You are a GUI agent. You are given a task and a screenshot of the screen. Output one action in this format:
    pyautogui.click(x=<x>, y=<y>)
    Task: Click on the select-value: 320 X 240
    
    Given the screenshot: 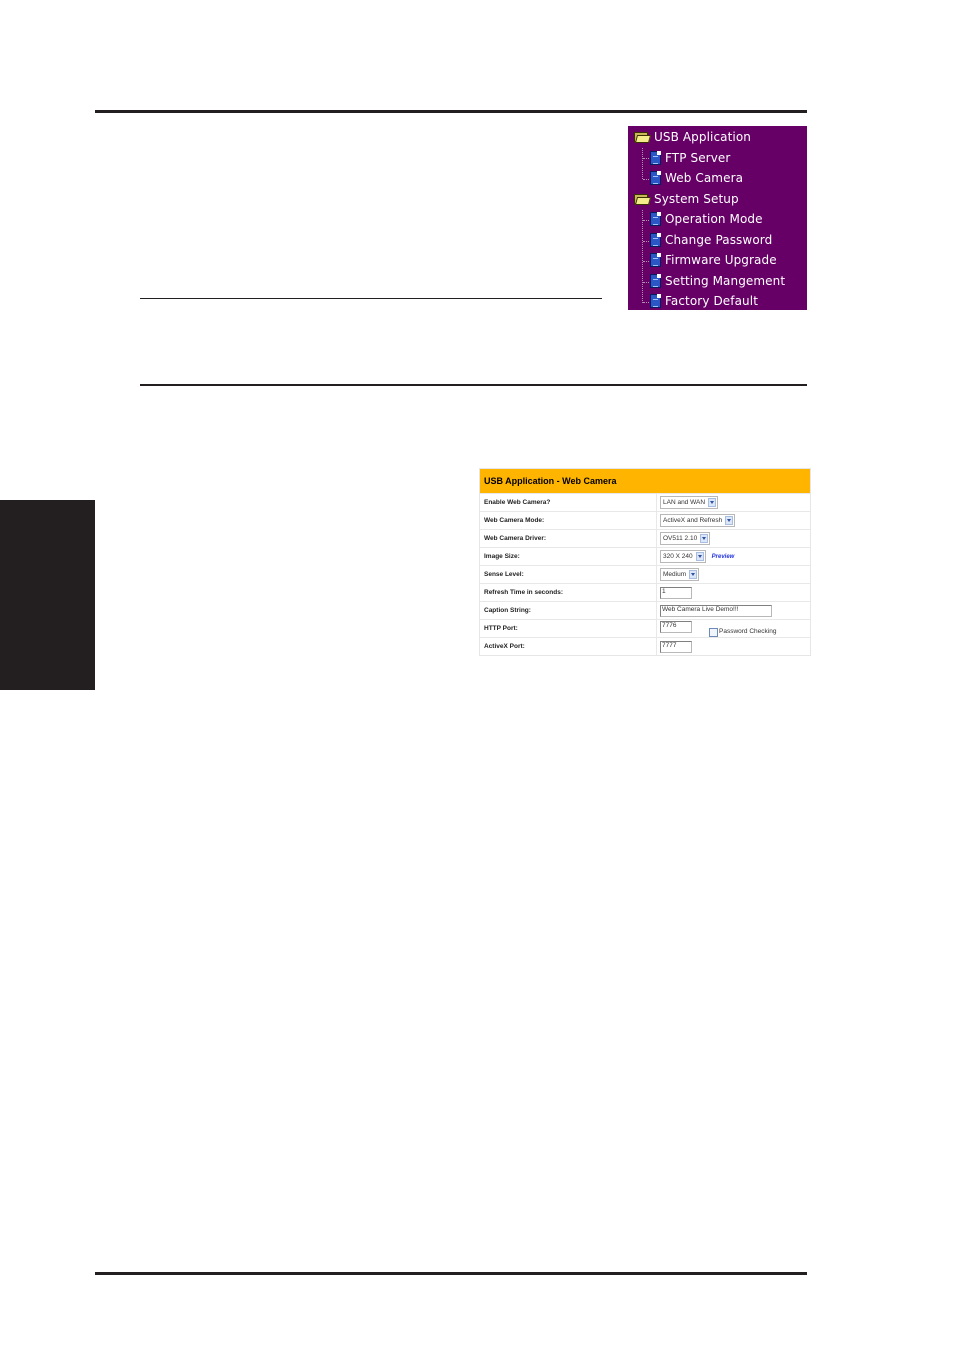 What is the action you would take?
    pyautogui.click(x=678, y=556)
    